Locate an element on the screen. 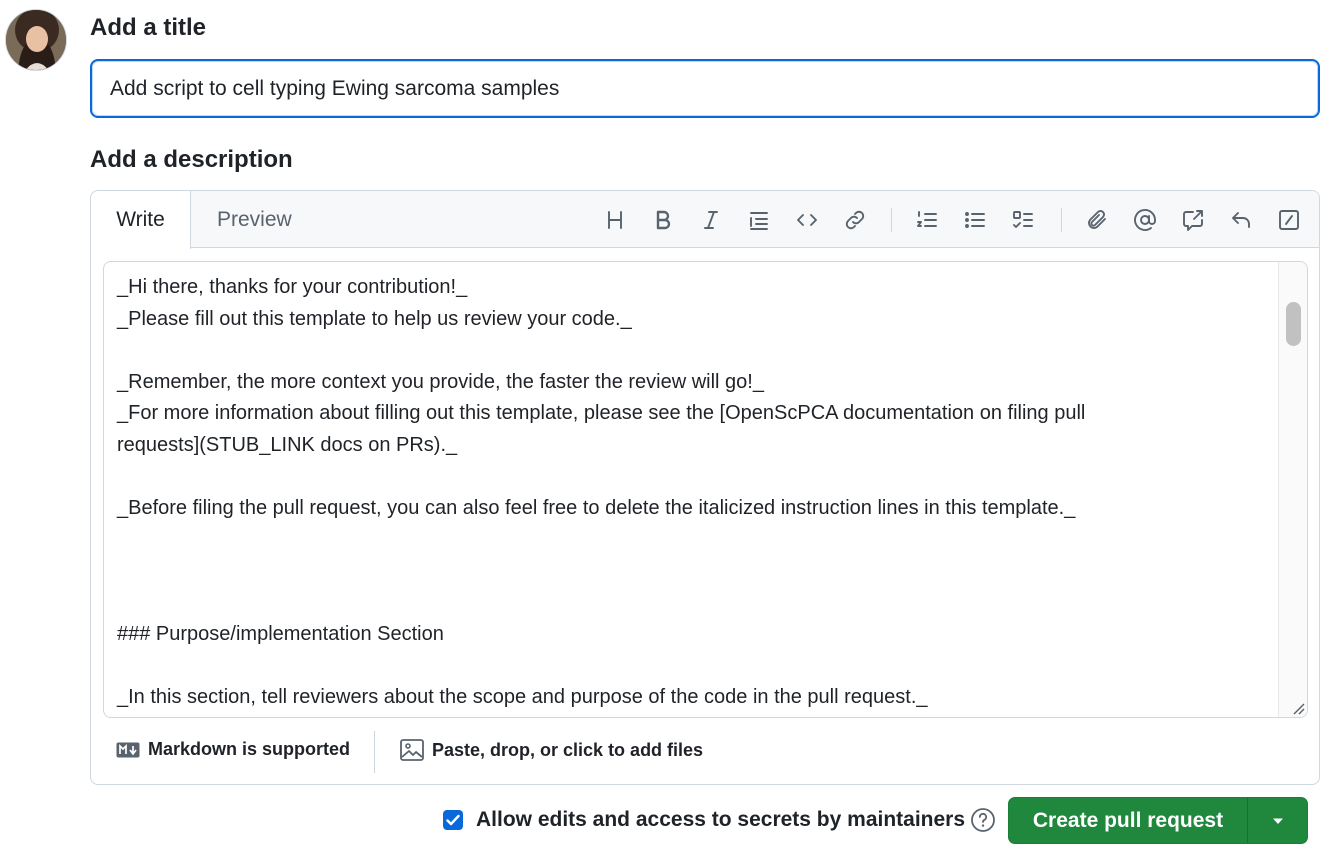 The width and height of the screenshot is (1340, 862). tab-write: Write is located at coordinates (141, 220).